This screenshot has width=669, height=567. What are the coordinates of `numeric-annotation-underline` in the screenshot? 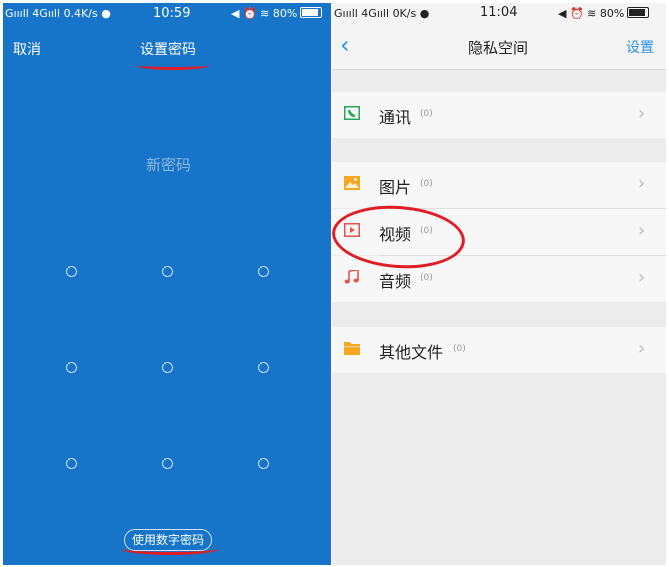 It's located at (170, 548).